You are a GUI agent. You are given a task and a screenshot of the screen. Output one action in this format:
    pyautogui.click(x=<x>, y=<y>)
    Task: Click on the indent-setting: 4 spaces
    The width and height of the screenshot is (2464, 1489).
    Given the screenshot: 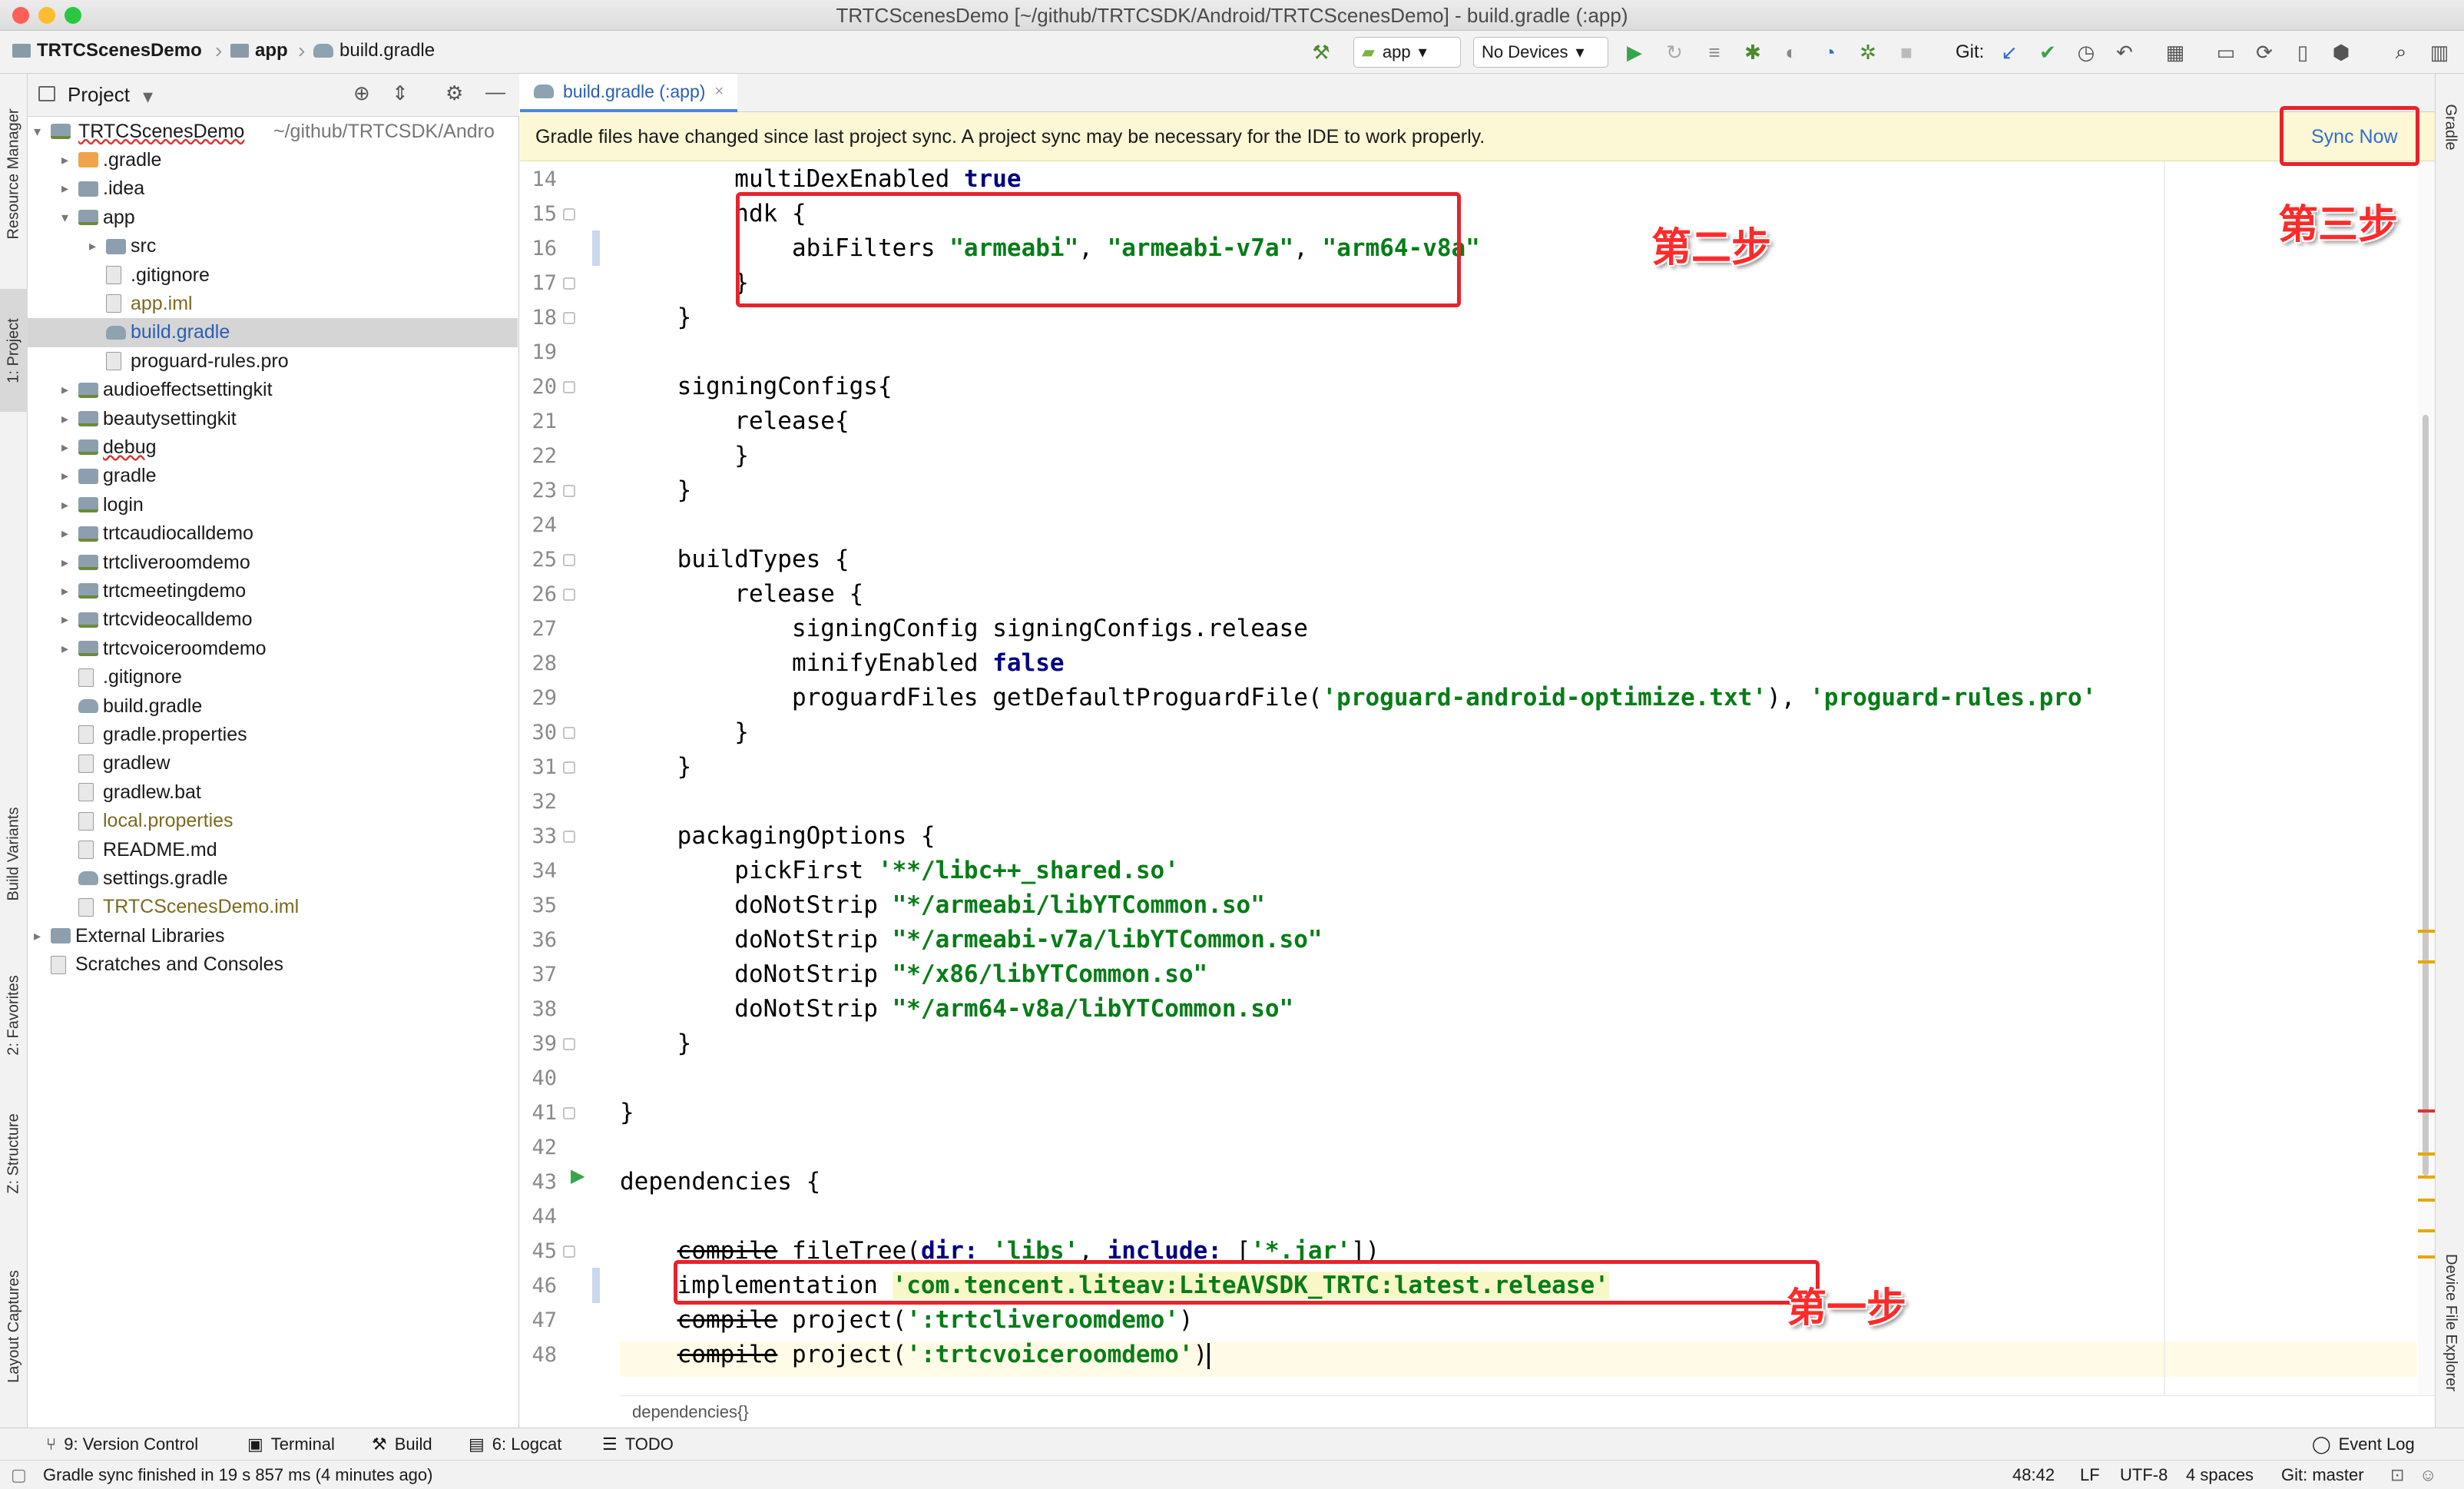 What is the action you would take?
    pyautogui.click(x=2220, y=1475)
    